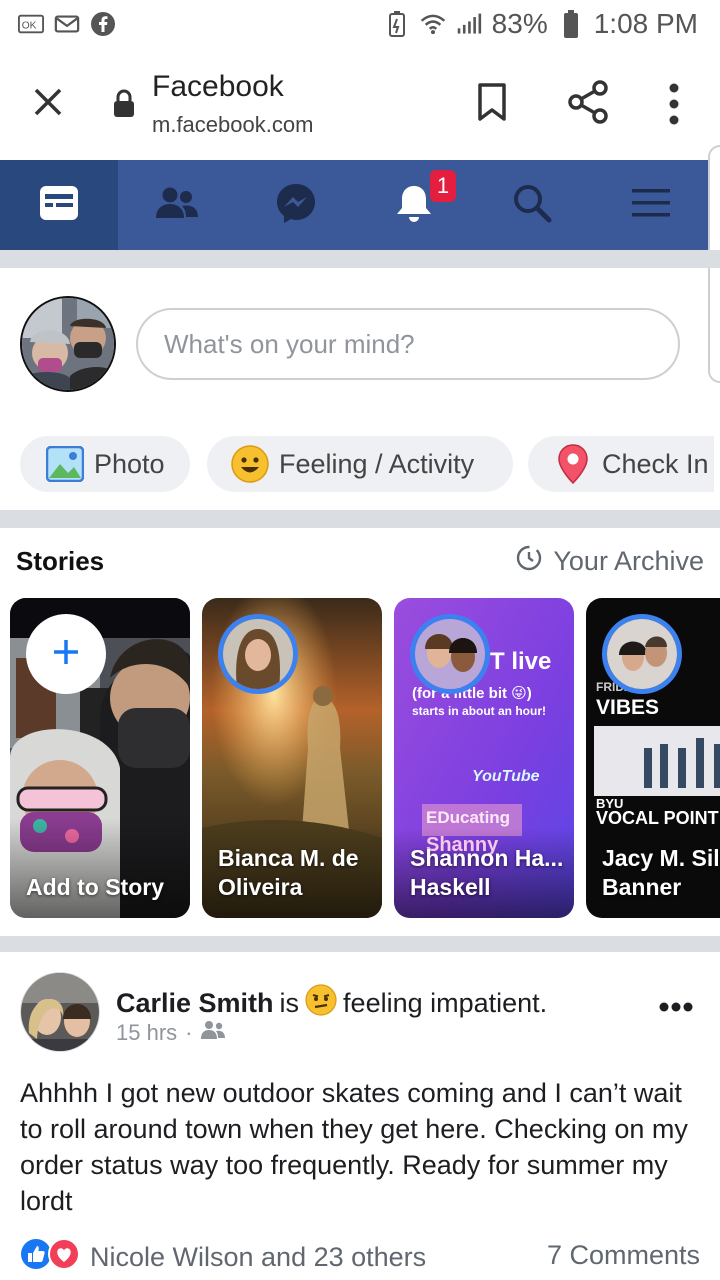  I want to click on status-composer-input: What's on your mind?, so click(408, 344).